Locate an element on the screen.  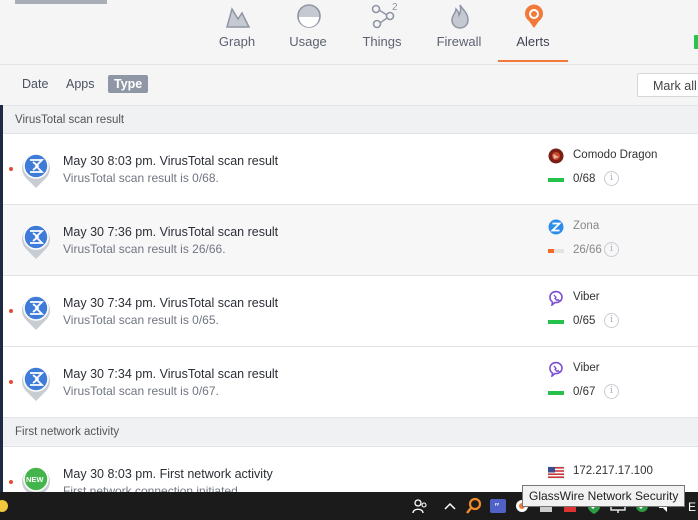
chevron-up-icon is located at coordinates (450, 506).